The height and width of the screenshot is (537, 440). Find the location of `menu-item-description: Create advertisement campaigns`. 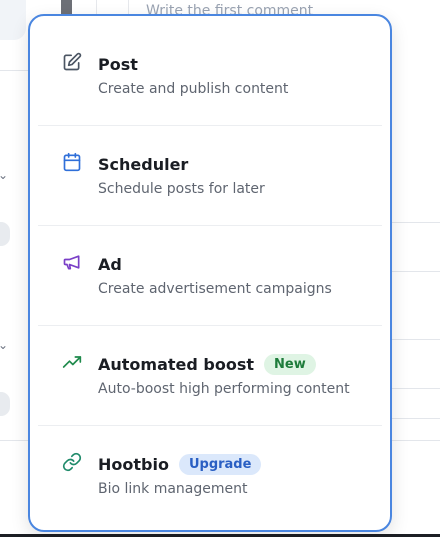

menu-item-description: Create advertisement campaigns is located at coordinates (215, 289).